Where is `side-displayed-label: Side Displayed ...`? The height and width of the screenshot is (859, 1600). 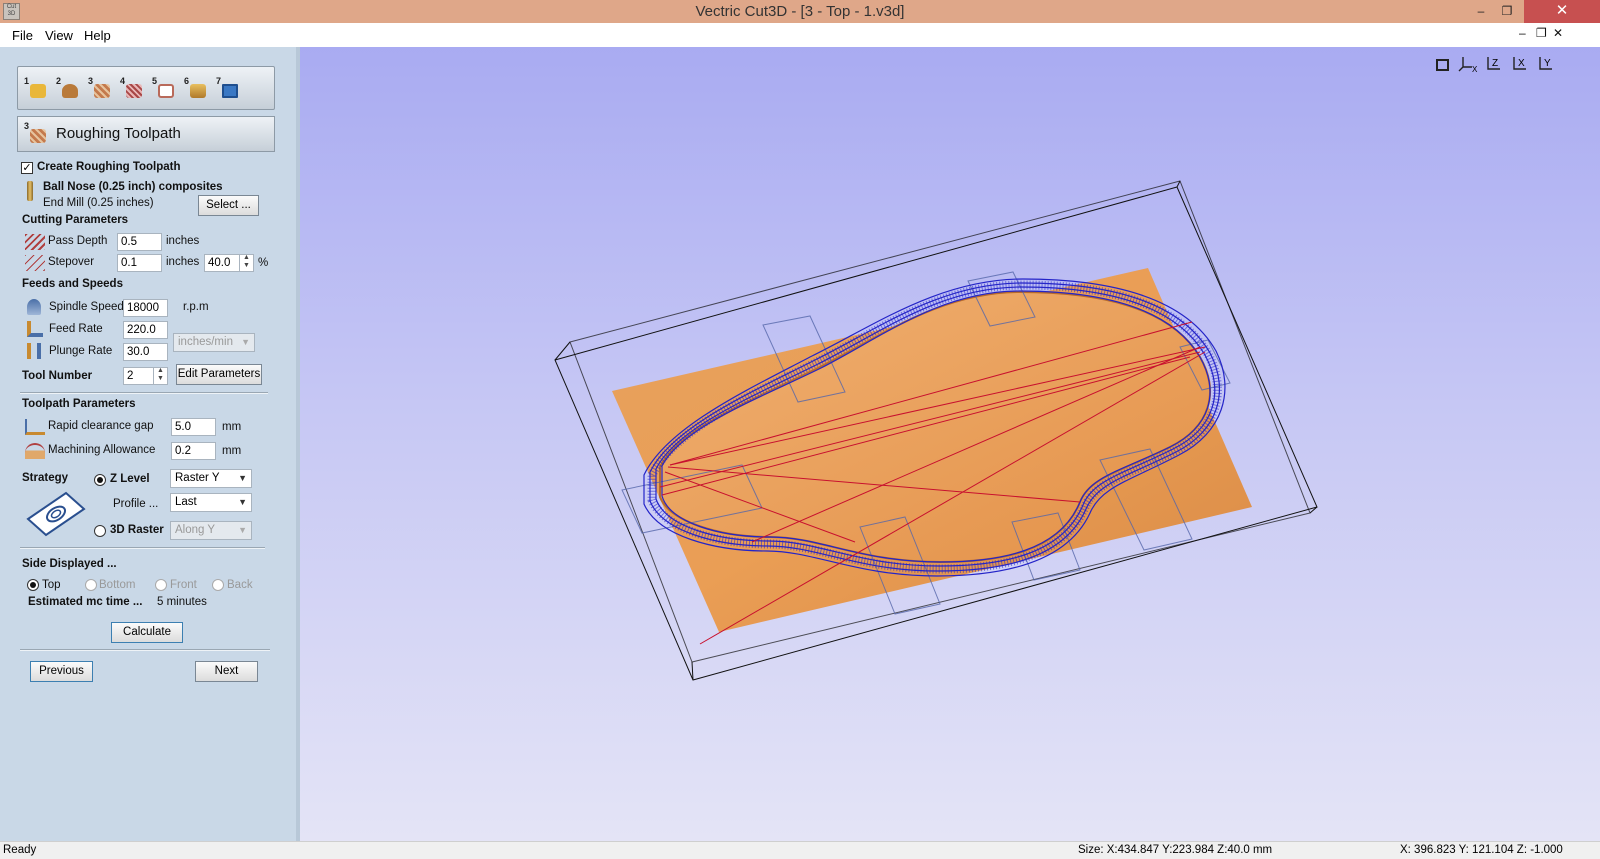
side-displayed-label: Side Displayed ... is located at coordinates (69, 564).